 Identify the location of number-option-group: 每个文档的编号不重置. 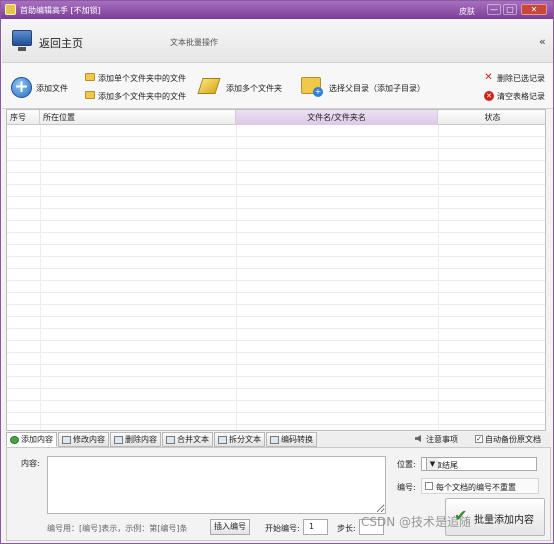
(480, 486).